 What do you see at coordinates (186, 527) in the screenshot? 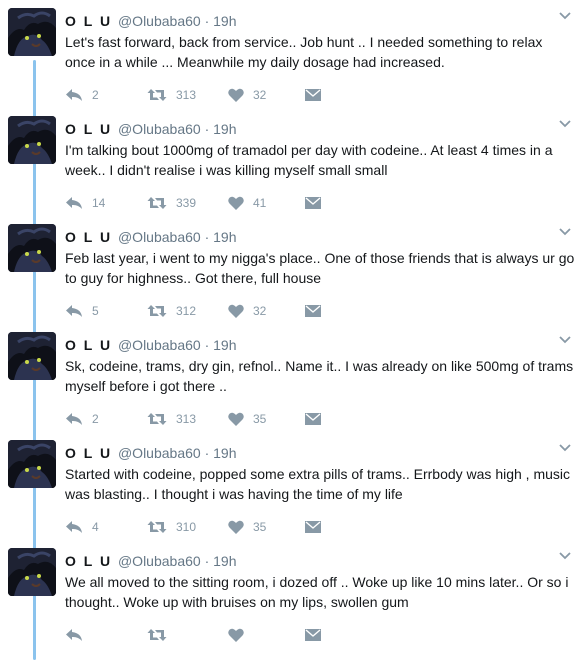
I see `retweet-count: 310` at bounding box center [186, 527].